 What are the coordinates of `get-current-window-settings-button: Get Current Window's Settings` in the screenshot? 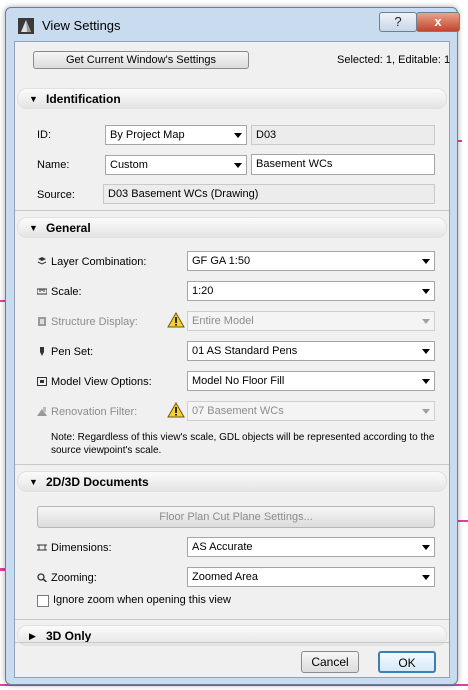 It's located at (141, 60).